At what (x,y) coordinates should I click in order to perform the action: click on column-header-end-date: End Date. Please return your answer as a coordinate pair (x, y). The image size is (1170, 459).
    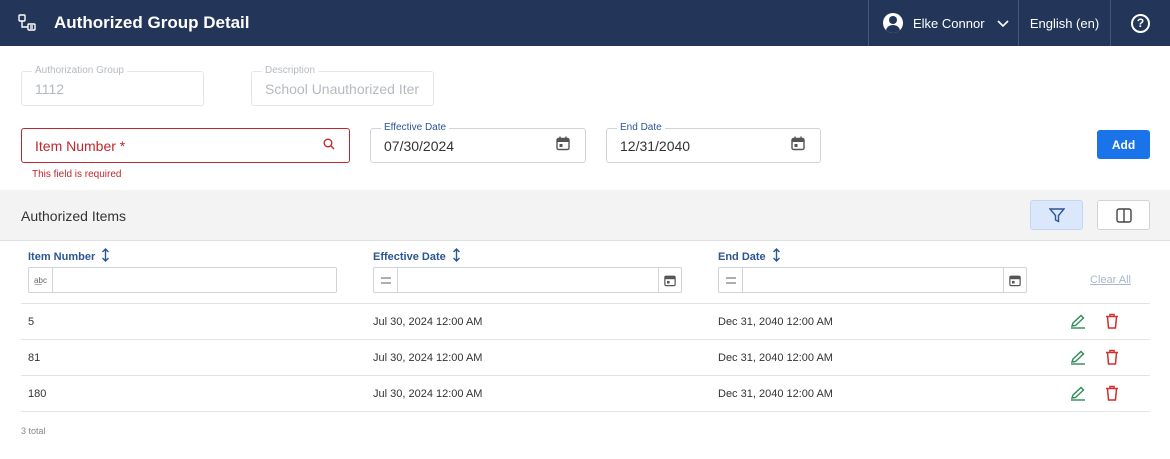
    Looking at the image, I should click on (749, 256).